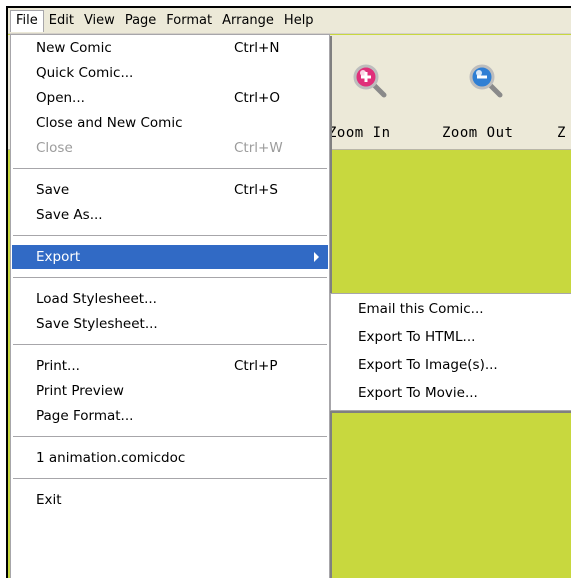 The height and width of the screenshot is (578, 571). I want to click on menu-item-label: Export, so click(58, 257).